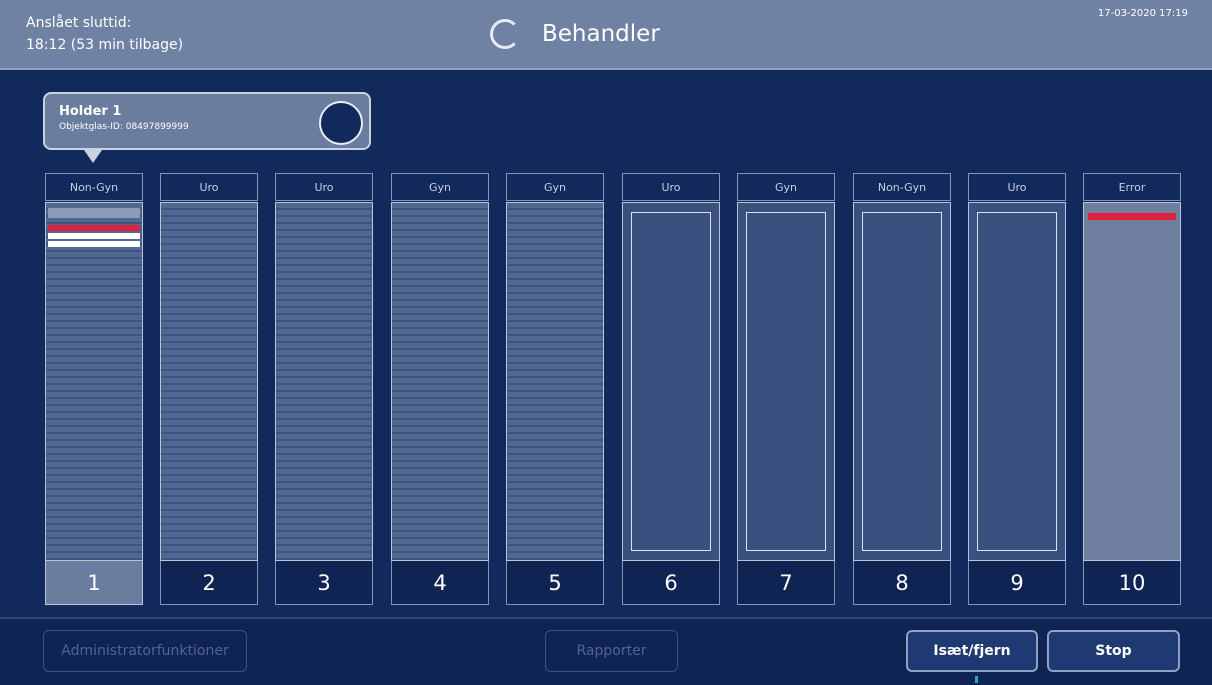  What do you see at coordinates (1132, 187) in the screenshot?
I see `holder-type-label: Error` at bounding box center [1132, 187].